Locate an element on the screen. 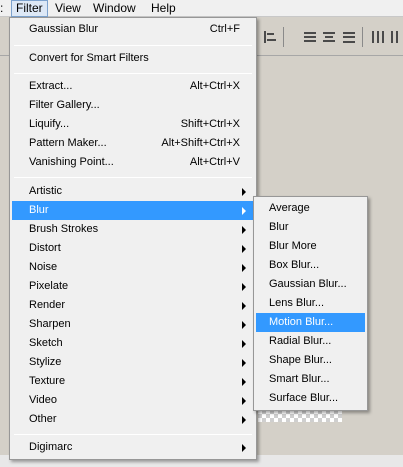 The width and height of the screenshot is (403, 467). menu-item-noise: Noise is located at coordinates (133, 267).